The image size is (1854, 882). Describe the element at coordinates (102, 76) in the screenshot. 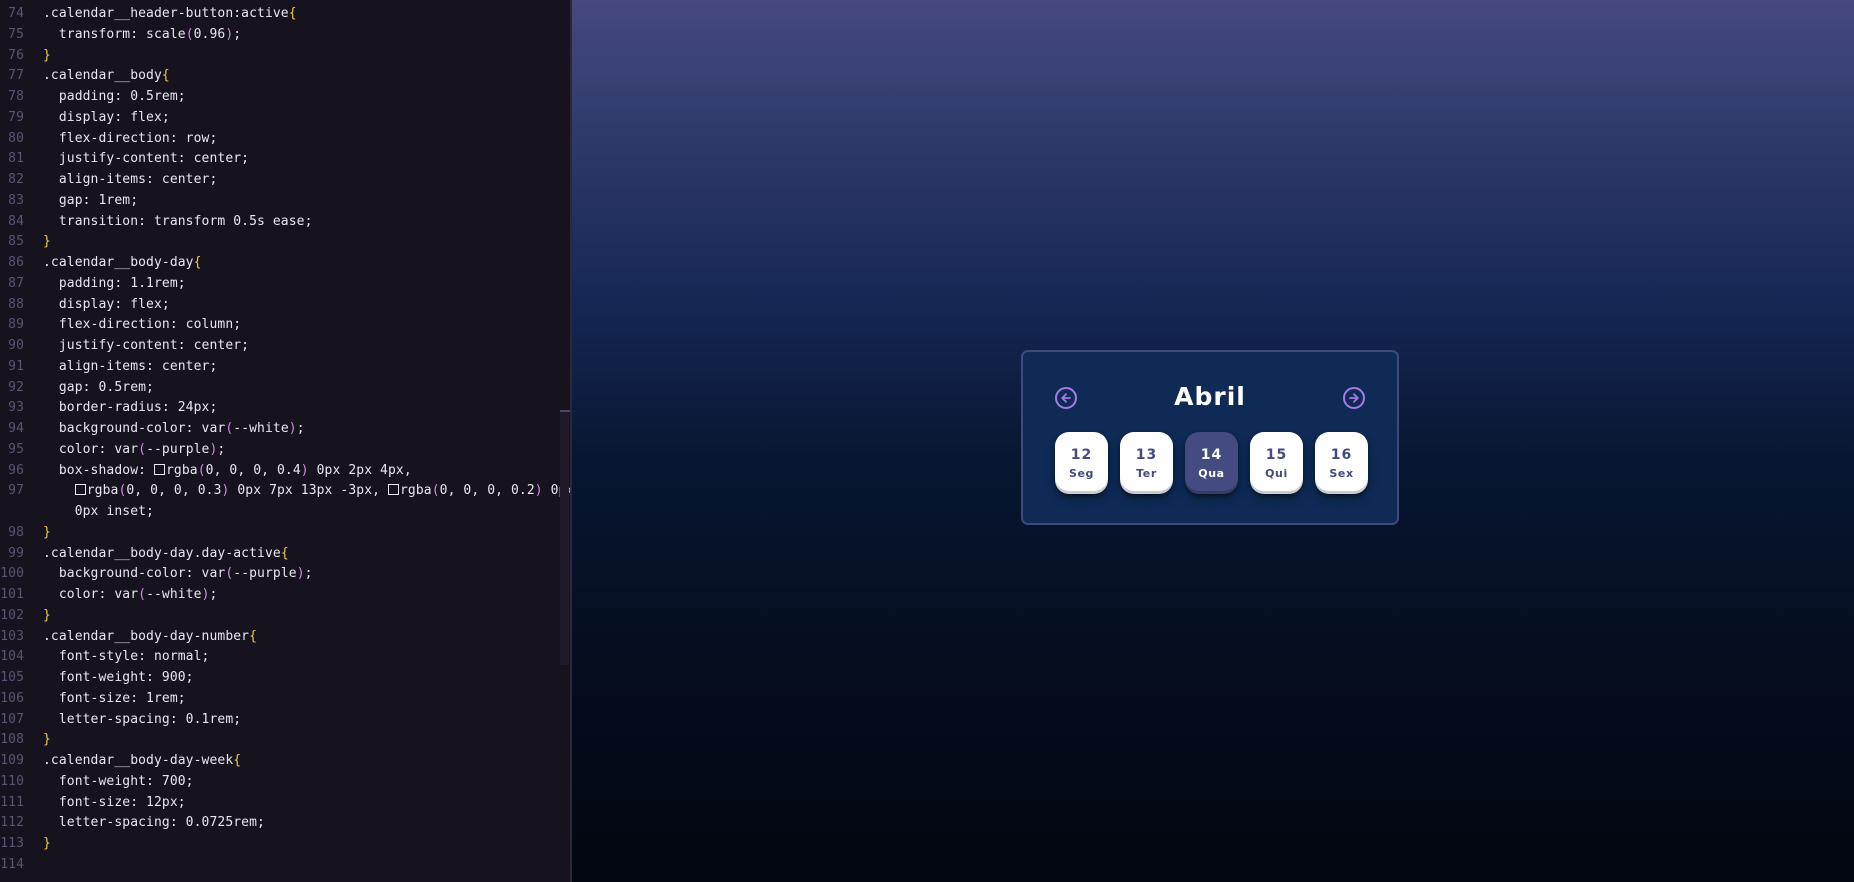

I see `code-token: .calendar__body` at that location.